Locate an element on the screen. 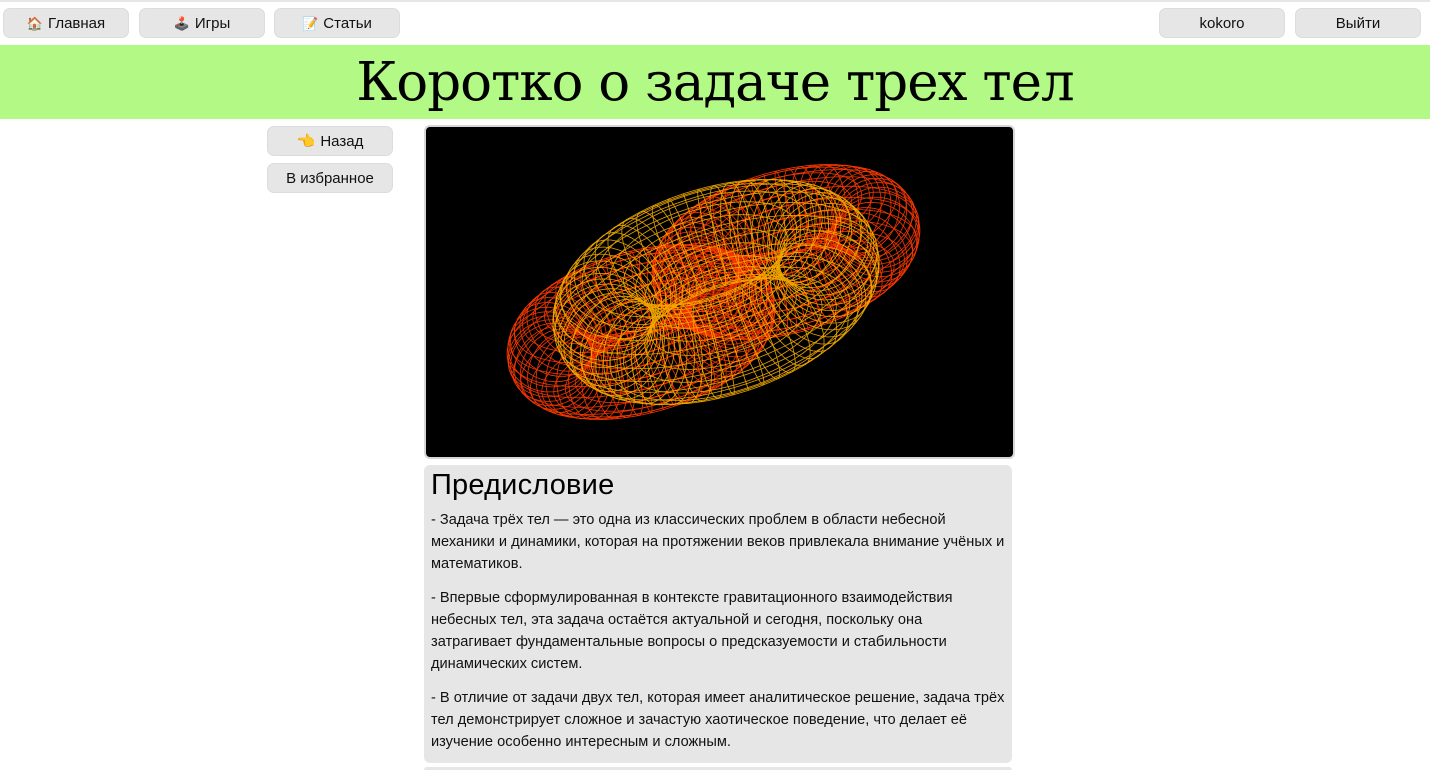  nav-home-button: 🏠 Главная is located at coordinates (66, 23).